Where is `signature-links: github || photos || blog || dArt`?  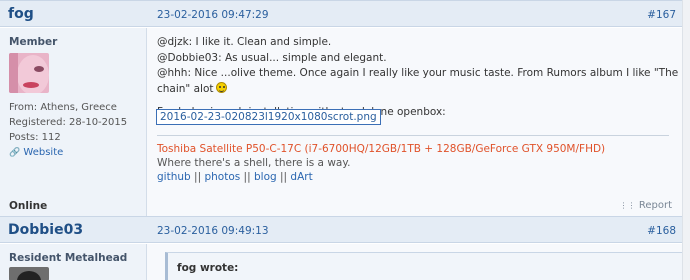
signature-links: github || photos || blog || dArt is located at coordinates (235, 177).